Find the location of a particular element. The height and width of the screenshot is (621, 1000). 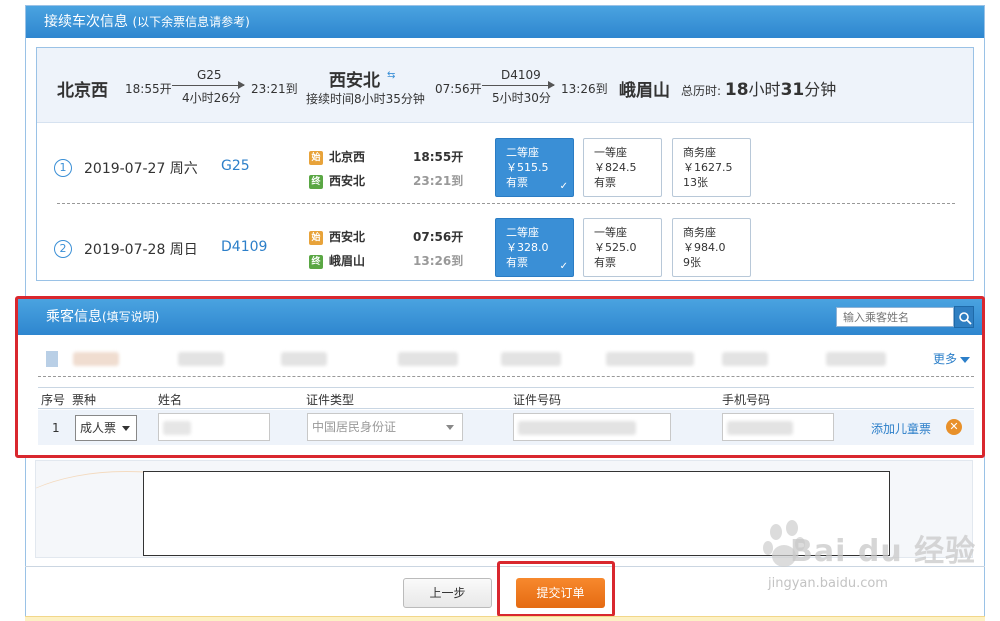

train-info-title: 接续车次信息 is located at coordinates (86, 22).